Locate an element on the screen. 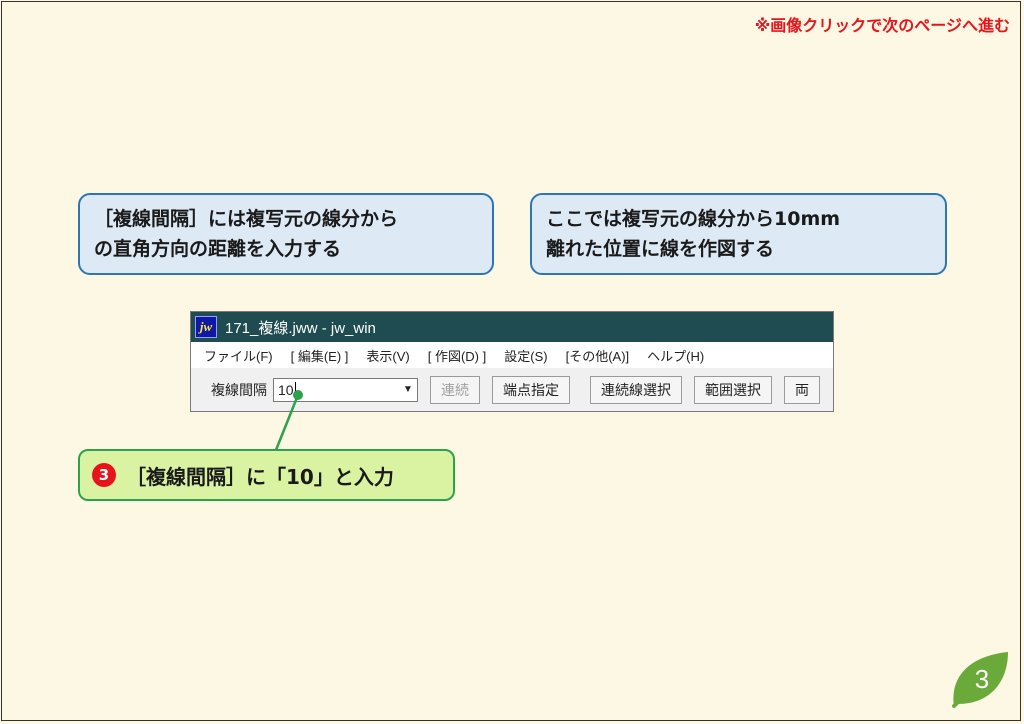 This screenshot has width=1024, height=724. step-connector-line is located at coordinates (288, 420).